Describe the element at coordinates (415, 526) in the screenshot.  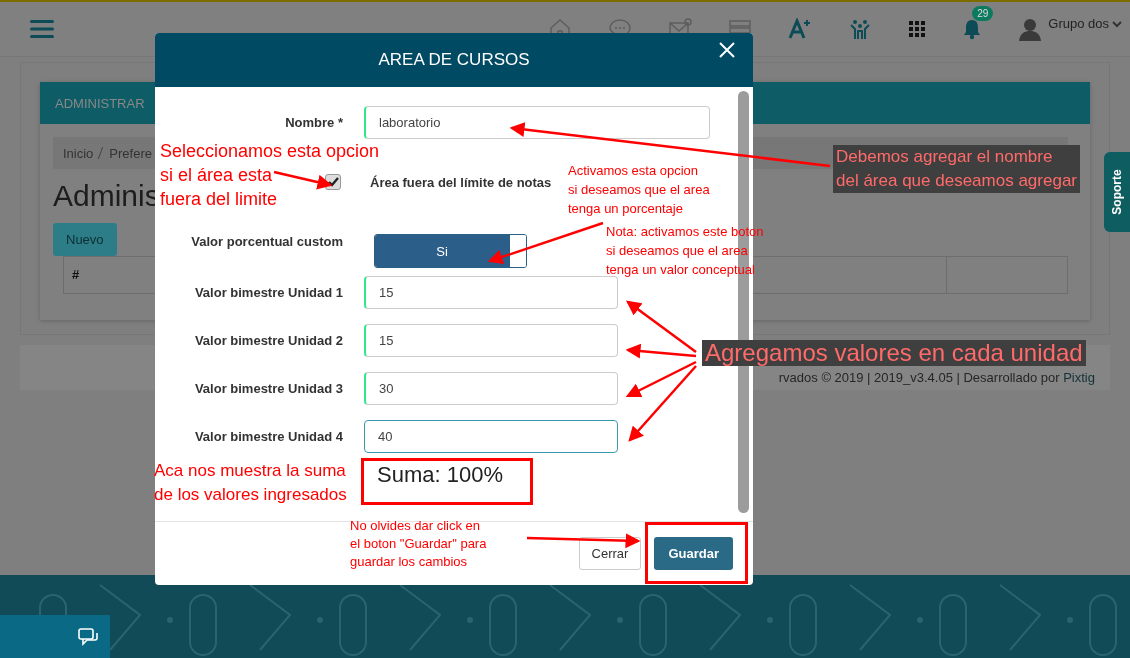
I see `annotation-text: No olvides dar click en` at that location.